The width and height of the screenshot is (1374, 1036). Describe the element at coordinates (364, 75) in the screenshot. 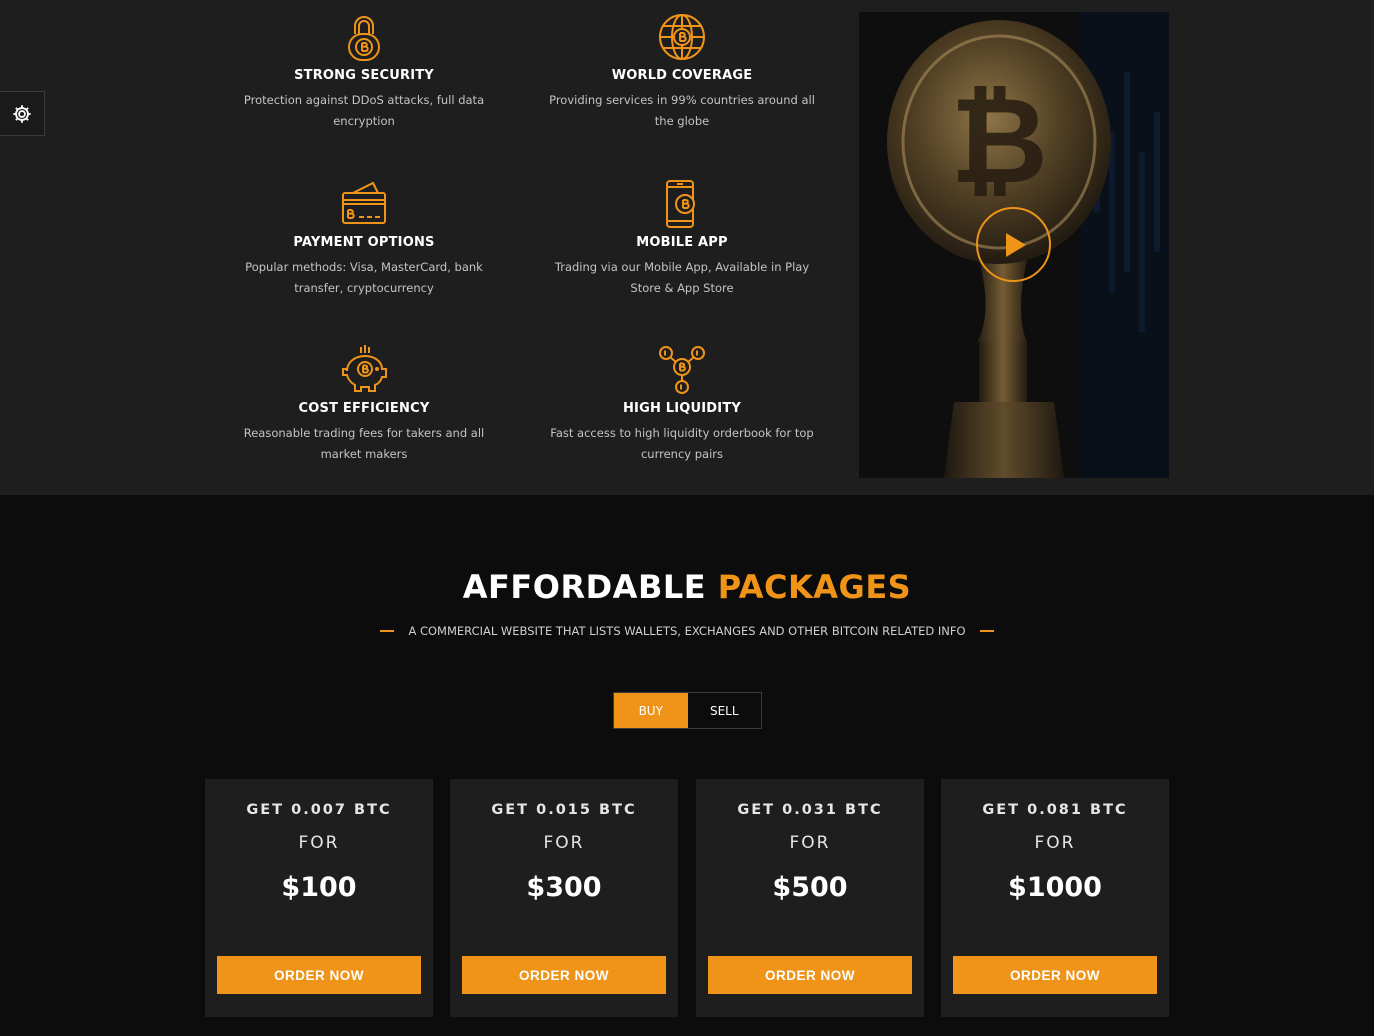

I see `feature-title: STRONG SECURITY` at that location.